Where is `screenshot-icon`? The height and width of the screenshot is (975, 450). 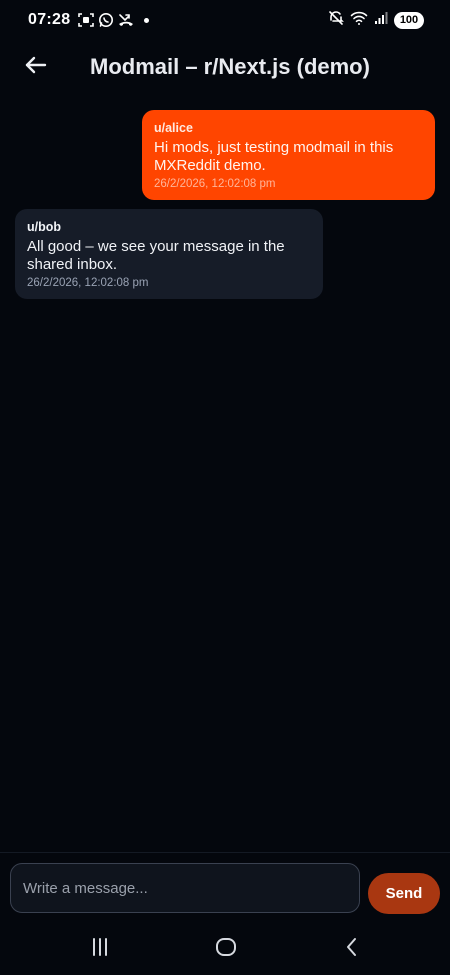 screenshot-icon is located at coordinates (86, 20).